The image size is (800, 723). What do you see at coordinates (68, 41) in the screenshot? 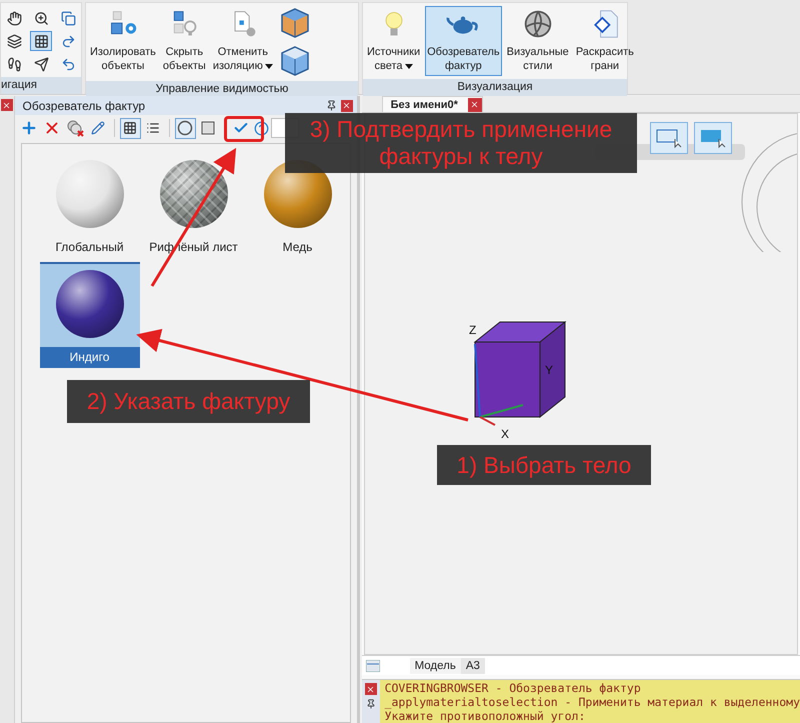
I see `redo-arrow-icon` at bounding box center [68, 41].